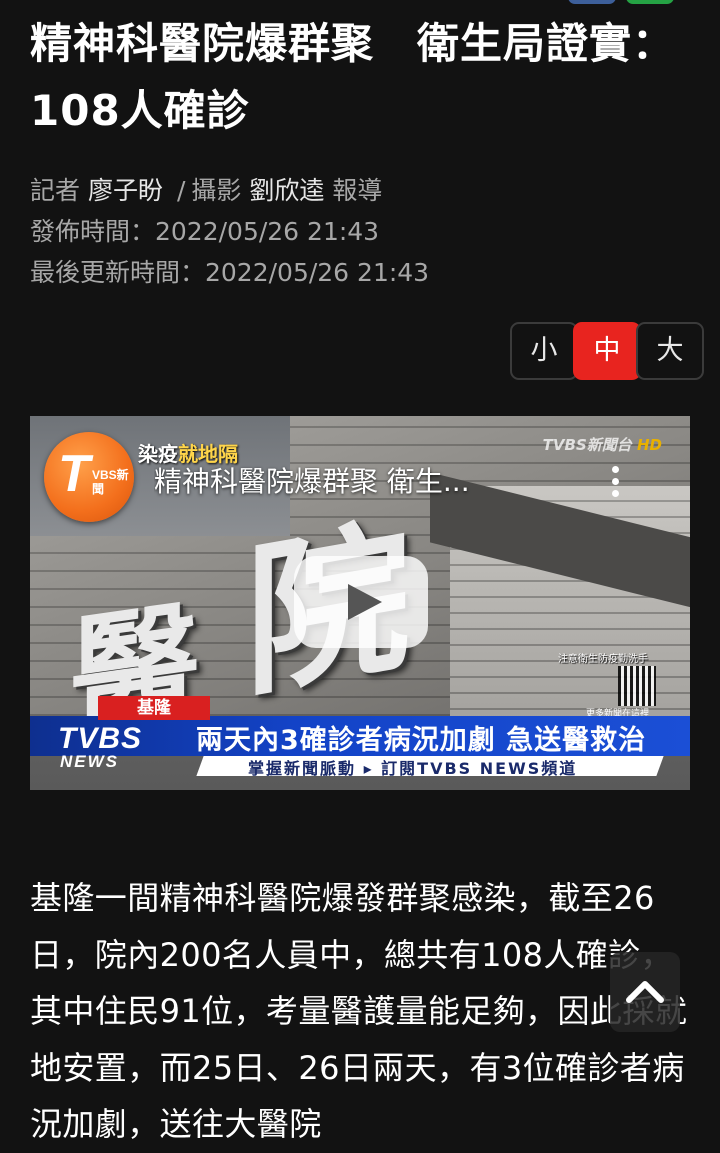  Describe the element at coordinates (205, 231) in the screenshot. I see `published-time: 發佈時間：2022/05/26 21:43` at that location.